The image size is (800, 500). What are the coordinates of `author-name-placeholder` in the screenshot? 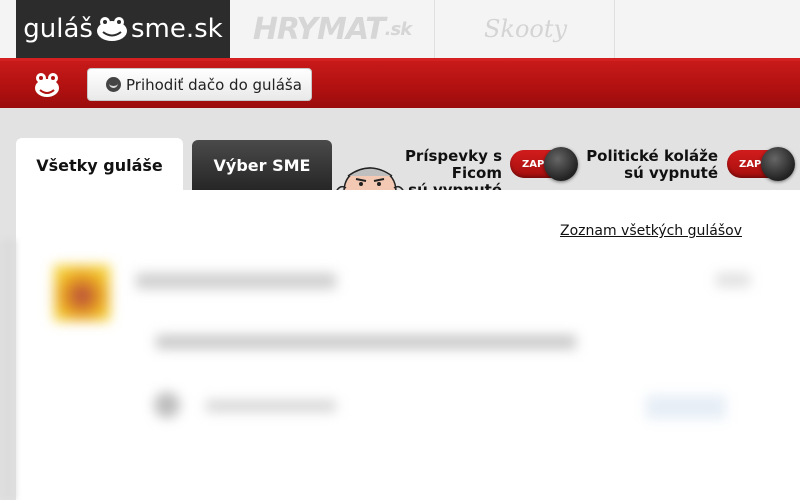 It's located at (236, 281).